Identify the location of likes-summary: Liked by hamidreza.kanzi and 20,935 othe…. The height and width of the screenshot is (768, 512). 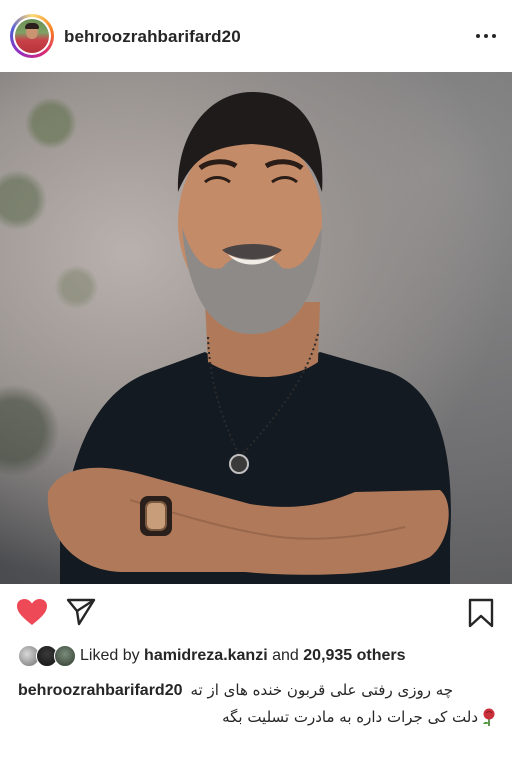
(212, 656).